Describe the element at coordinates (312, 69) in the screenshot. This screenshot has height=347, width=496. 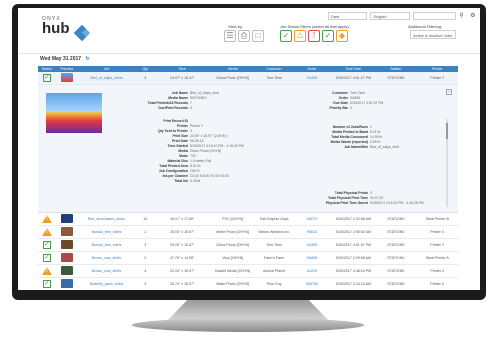
I see `col-order: Order` at that location.